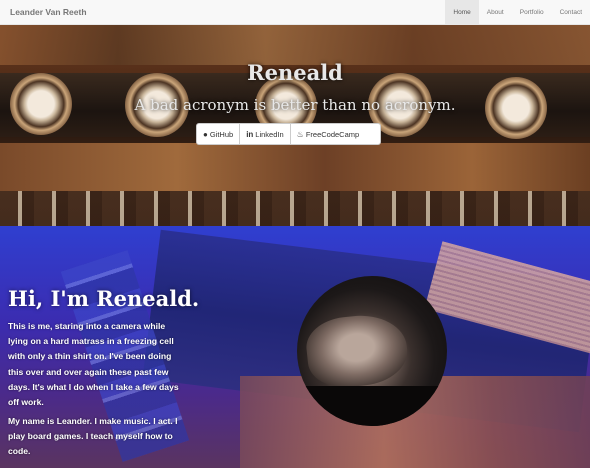 The height and width of the screenshot is (468, 590). Describe the element at coordinates (205, 134) in the screenshot. I see `github-icon: ●` at that location.